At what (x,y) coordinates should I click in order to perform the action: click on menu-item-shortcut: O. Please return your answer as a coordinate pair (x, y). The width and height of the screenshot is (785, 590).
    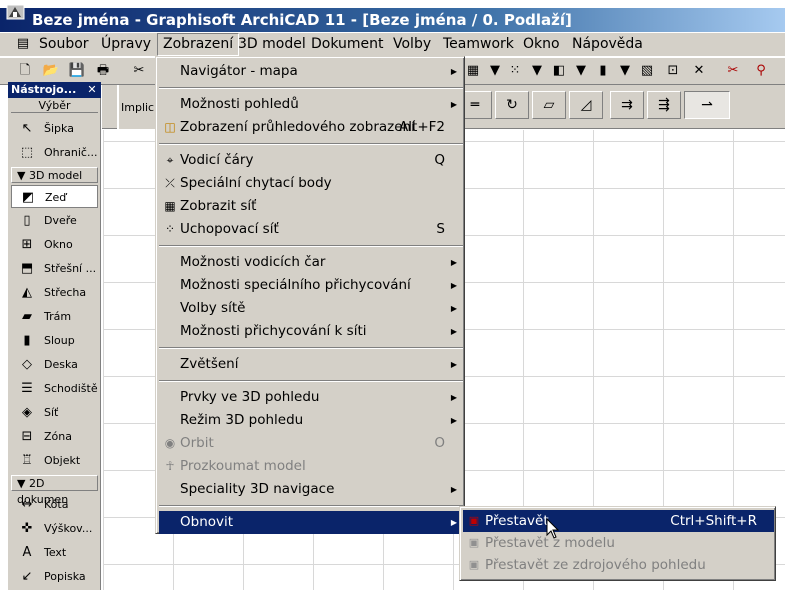
    Looking at the image, I should click on (439, 443).